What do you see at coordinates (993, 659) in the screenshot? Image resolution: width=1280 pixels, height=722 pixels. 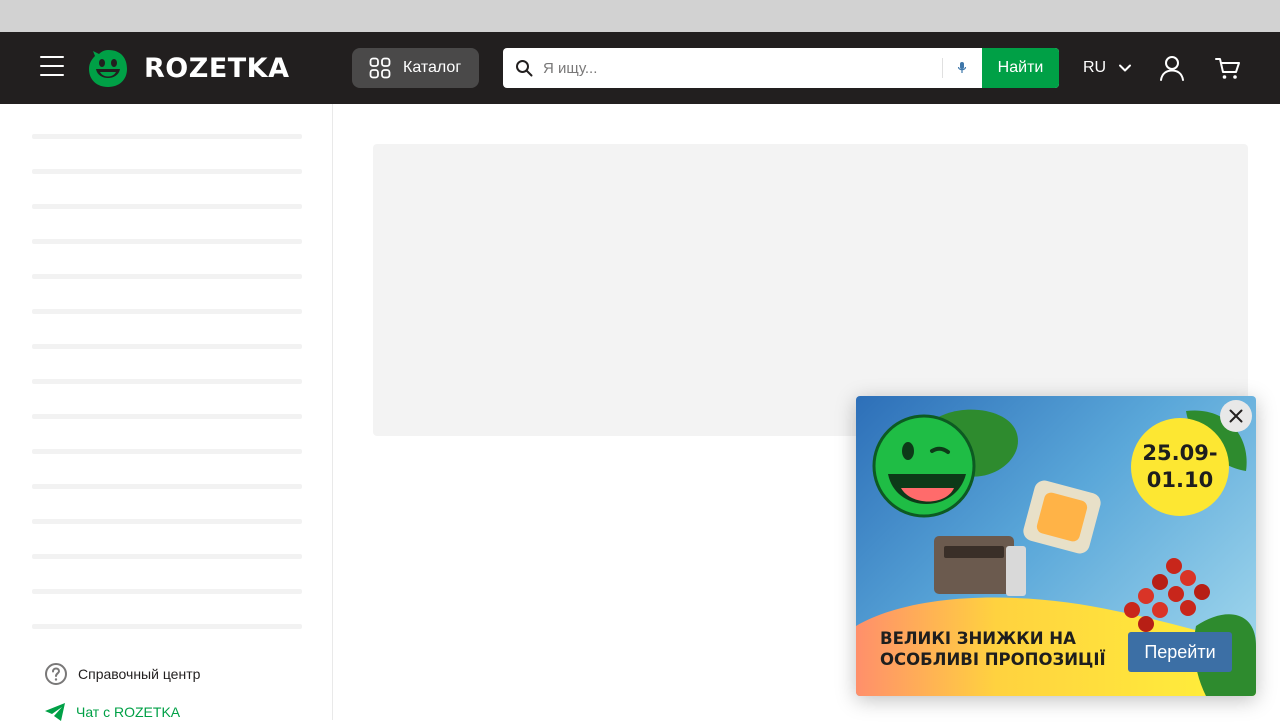 I see `promo-headline-line2: ОСОБЛИВІ ПРОПОЗИЦІЇ` at bounding box center [993, 659].